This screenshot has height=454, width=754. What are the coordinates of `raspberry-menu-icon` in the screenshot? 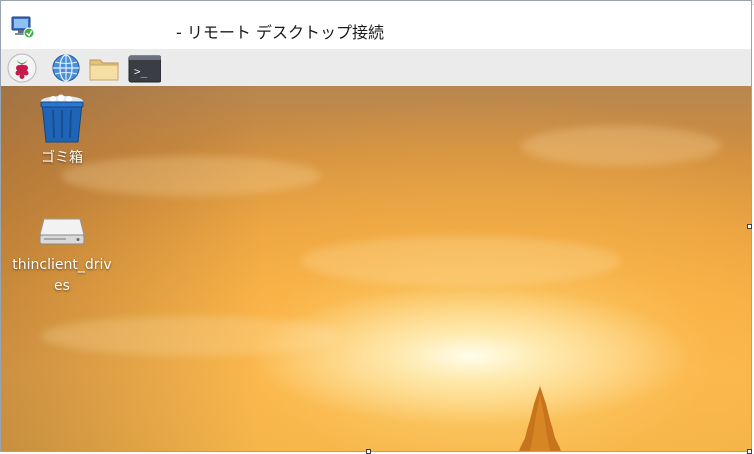 It's located at (22, 68).